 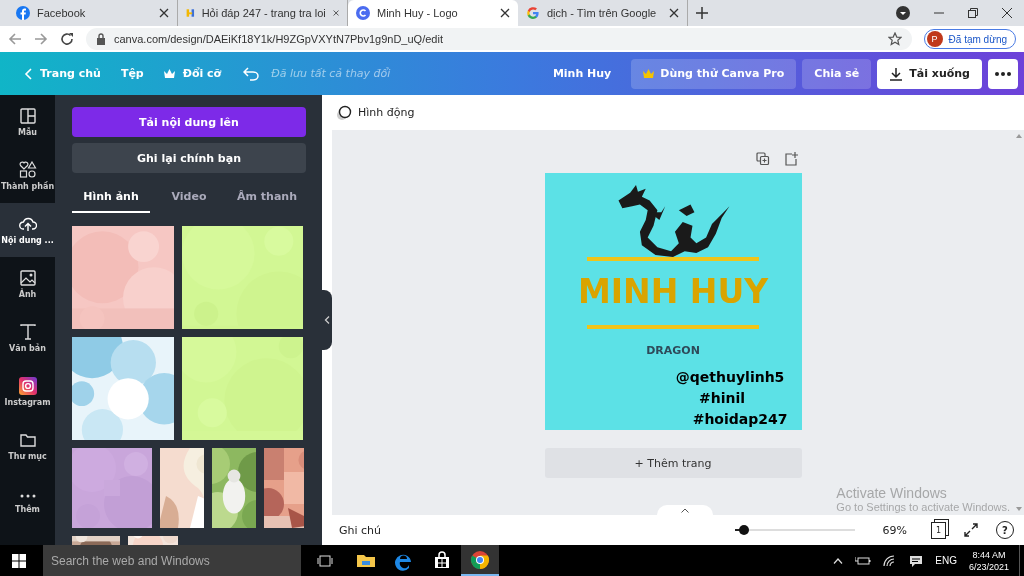 I want to click on facebook-icon, so click(x=23, y=13).